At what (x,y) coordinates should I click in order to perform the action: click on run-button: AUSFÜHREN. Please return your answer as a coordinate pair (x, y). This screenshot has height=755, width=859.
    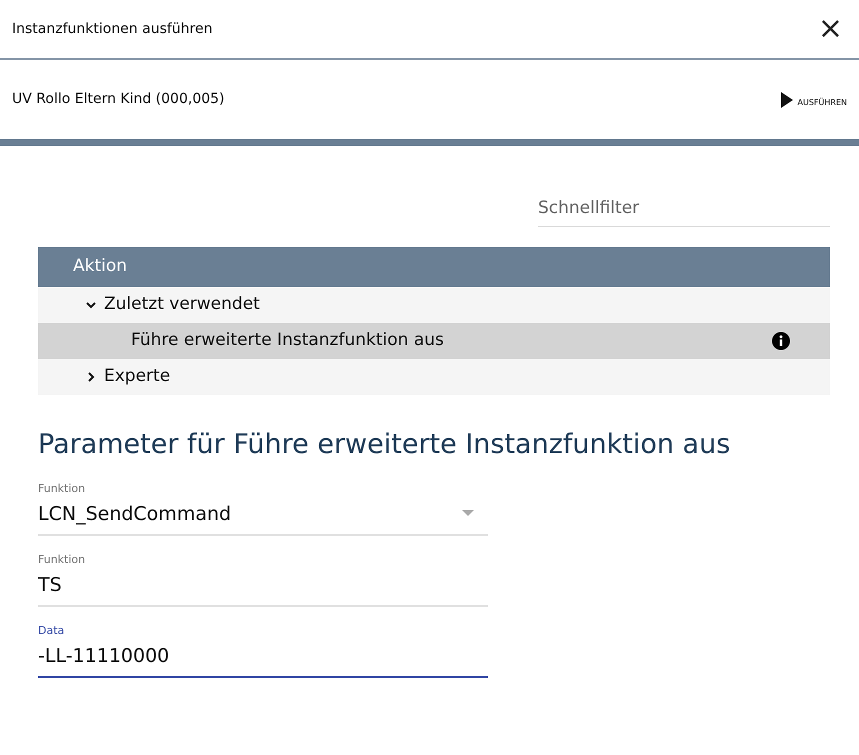
    Looking at the image, I should click on (813, 99).